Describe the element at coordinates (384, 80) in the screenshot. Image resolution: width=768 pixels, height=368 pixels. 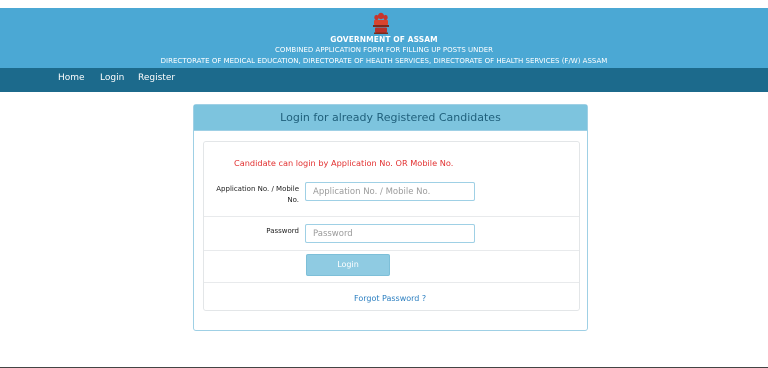
I see `nav-bar: Home Login Register` at that location.